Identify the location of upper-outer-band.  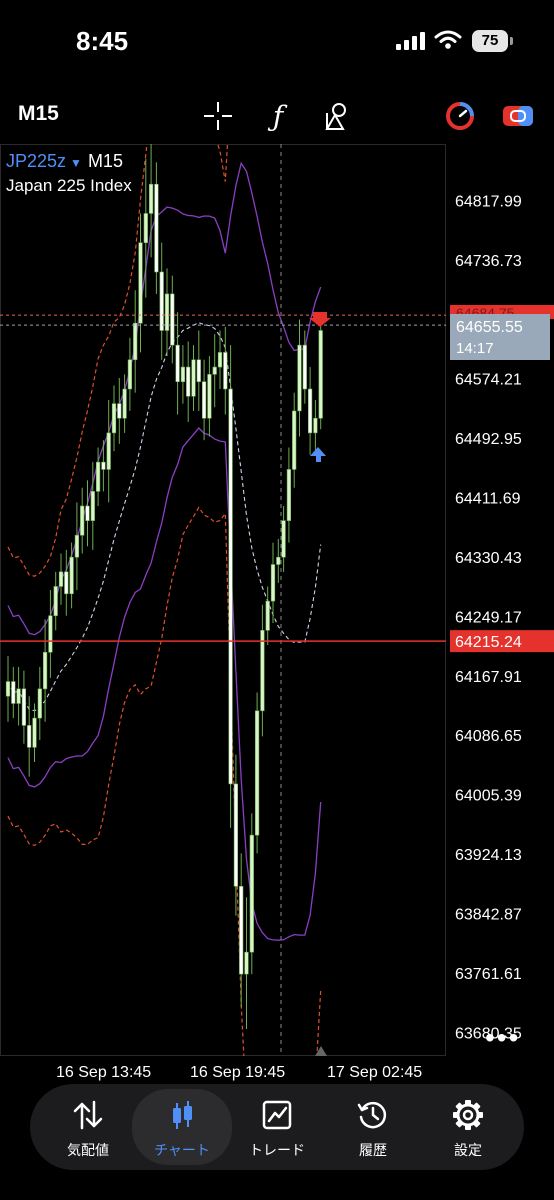
(118, 360).